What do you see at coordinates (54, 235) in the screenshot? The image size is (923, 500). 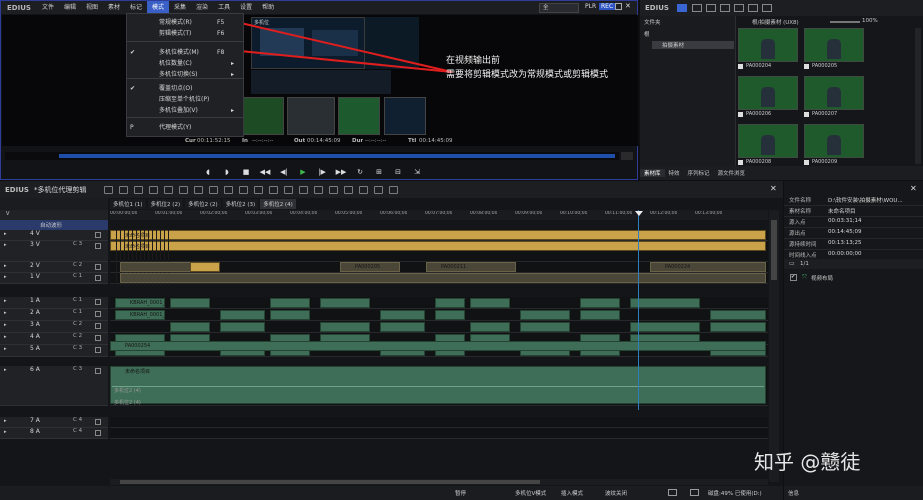 I see `track-header: ▸ 4 V` at bounding box center [54, 235].